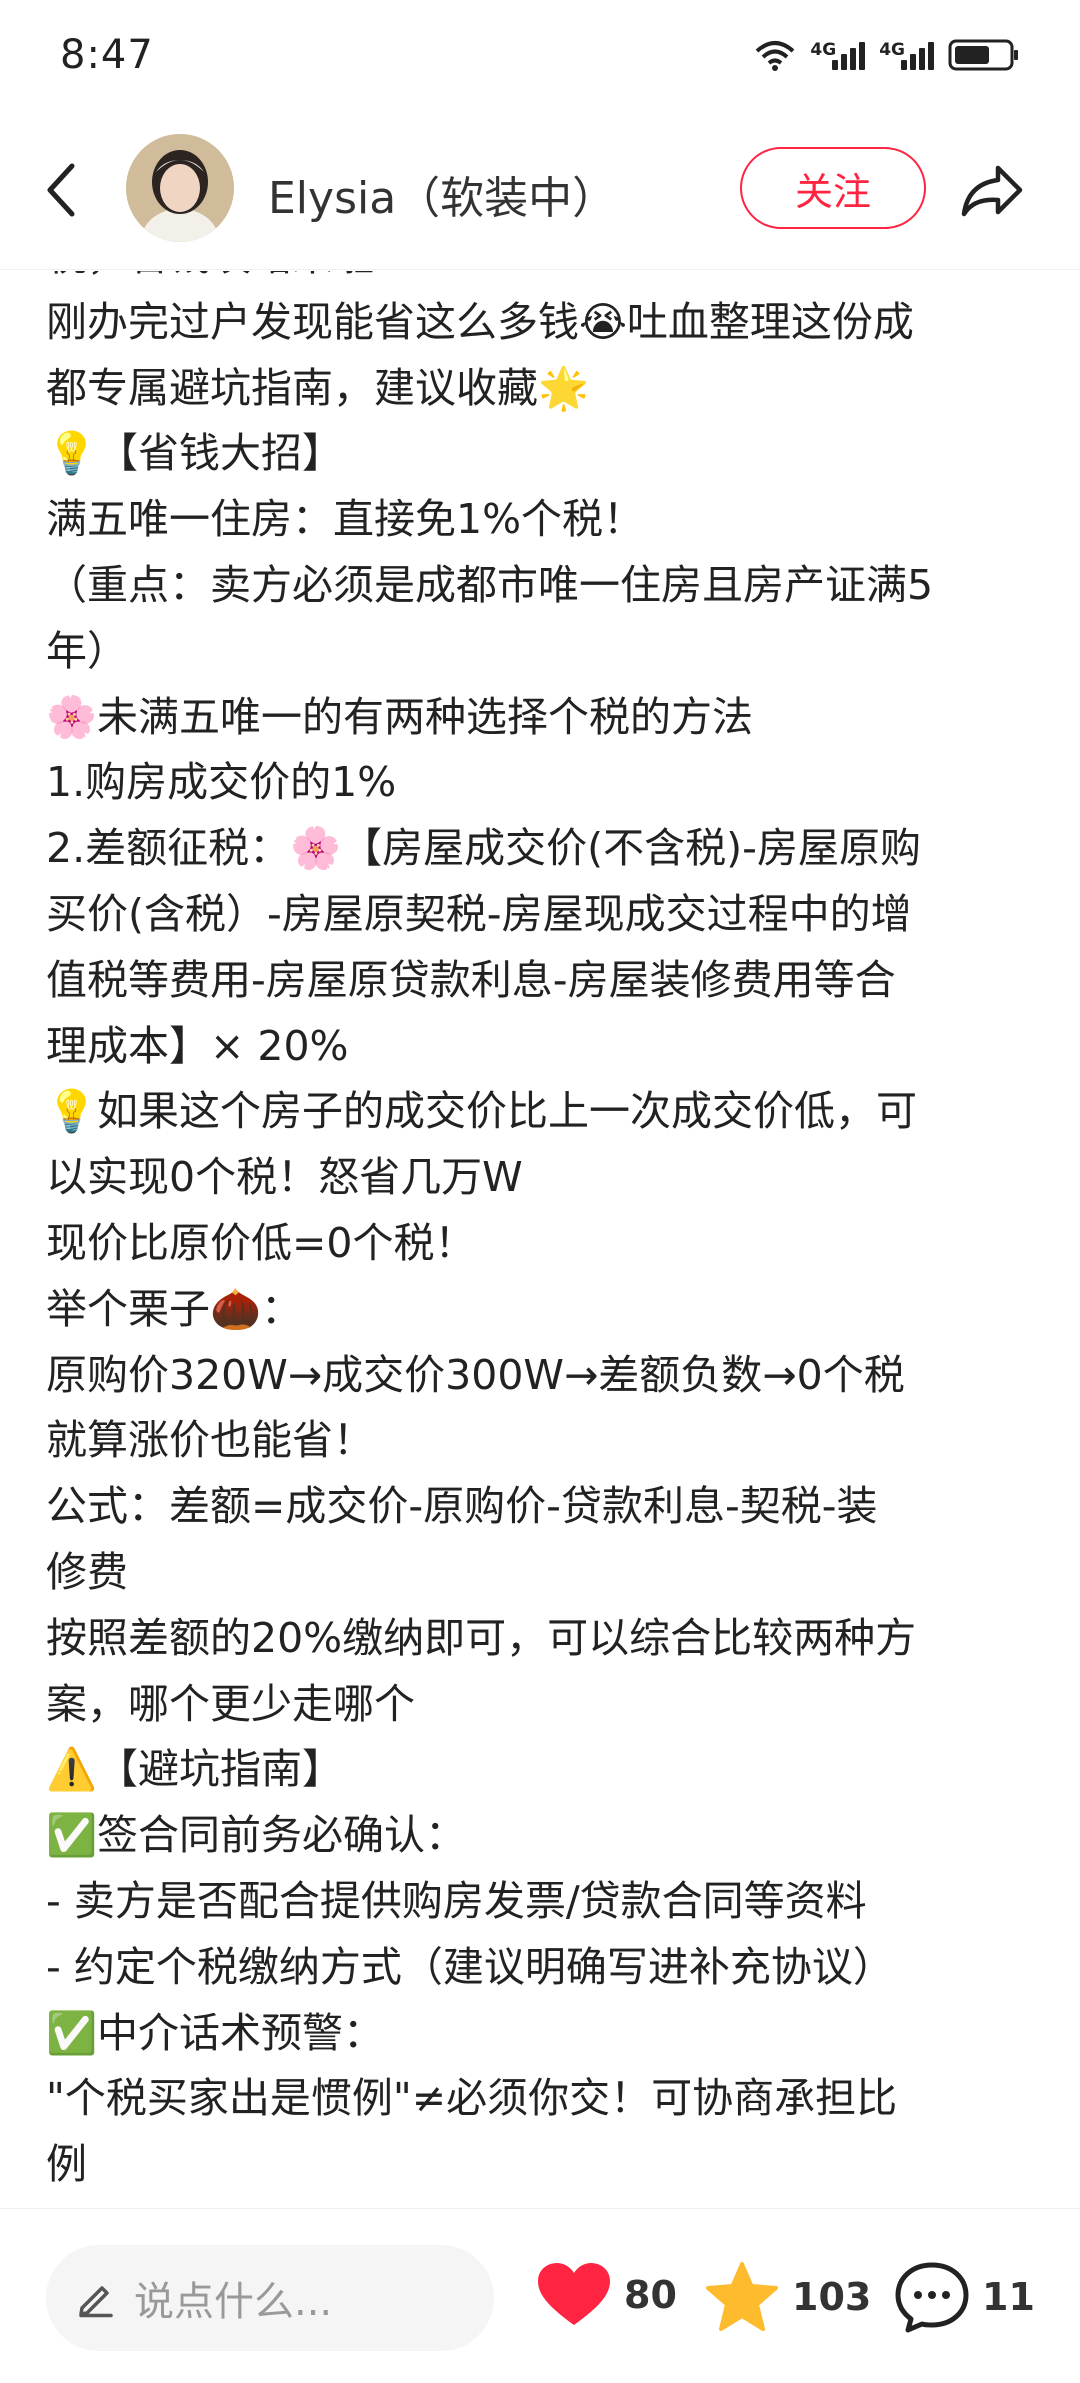  What do you see at coordinates (832, 2297) in the screenshot?
I see `collect-count: 103` at bounding box center [832, 2297].